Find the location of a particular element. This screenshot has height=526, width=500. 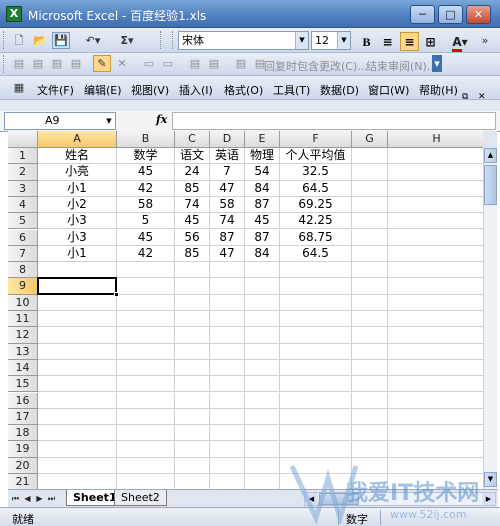

cell-h15 is located at coordinates (435, 384).